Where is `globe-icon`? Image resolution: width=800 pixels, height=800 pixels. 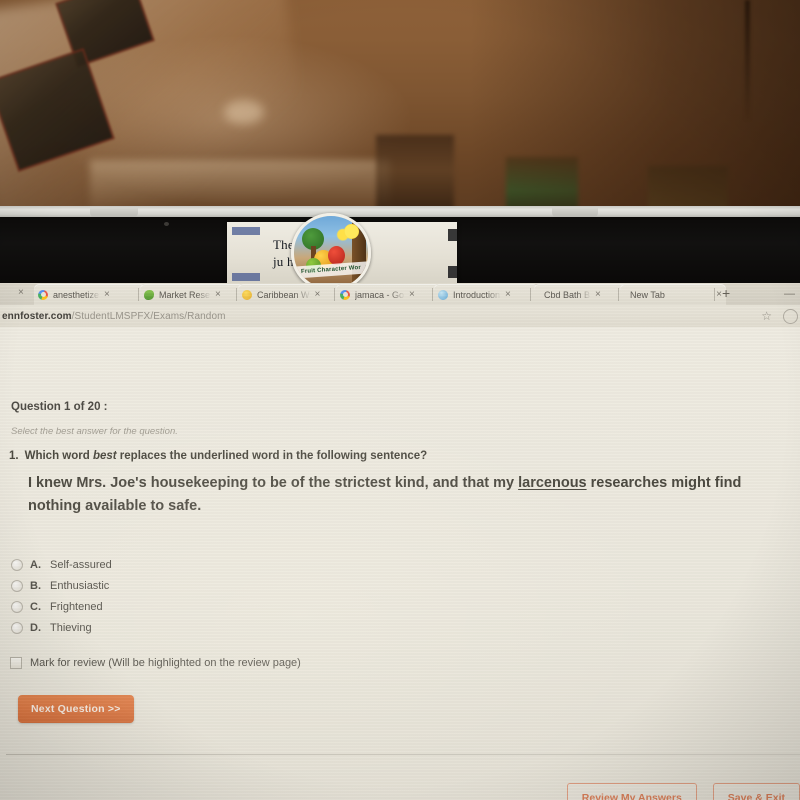
globe-icon is located at coordinates (443, 294).